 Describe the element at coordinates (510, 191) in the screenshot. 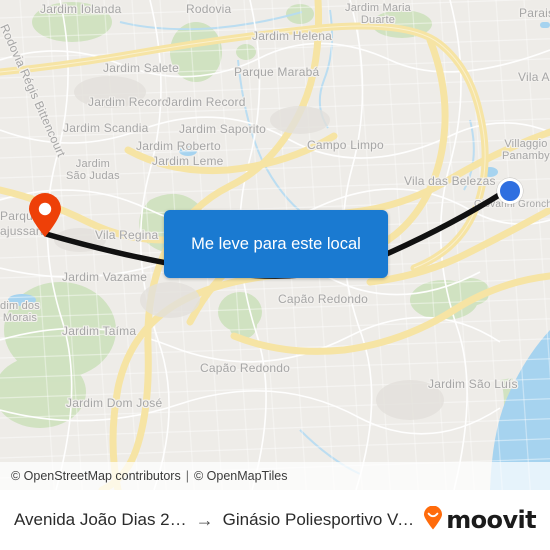

I see `destination-dot-marker` at that location.